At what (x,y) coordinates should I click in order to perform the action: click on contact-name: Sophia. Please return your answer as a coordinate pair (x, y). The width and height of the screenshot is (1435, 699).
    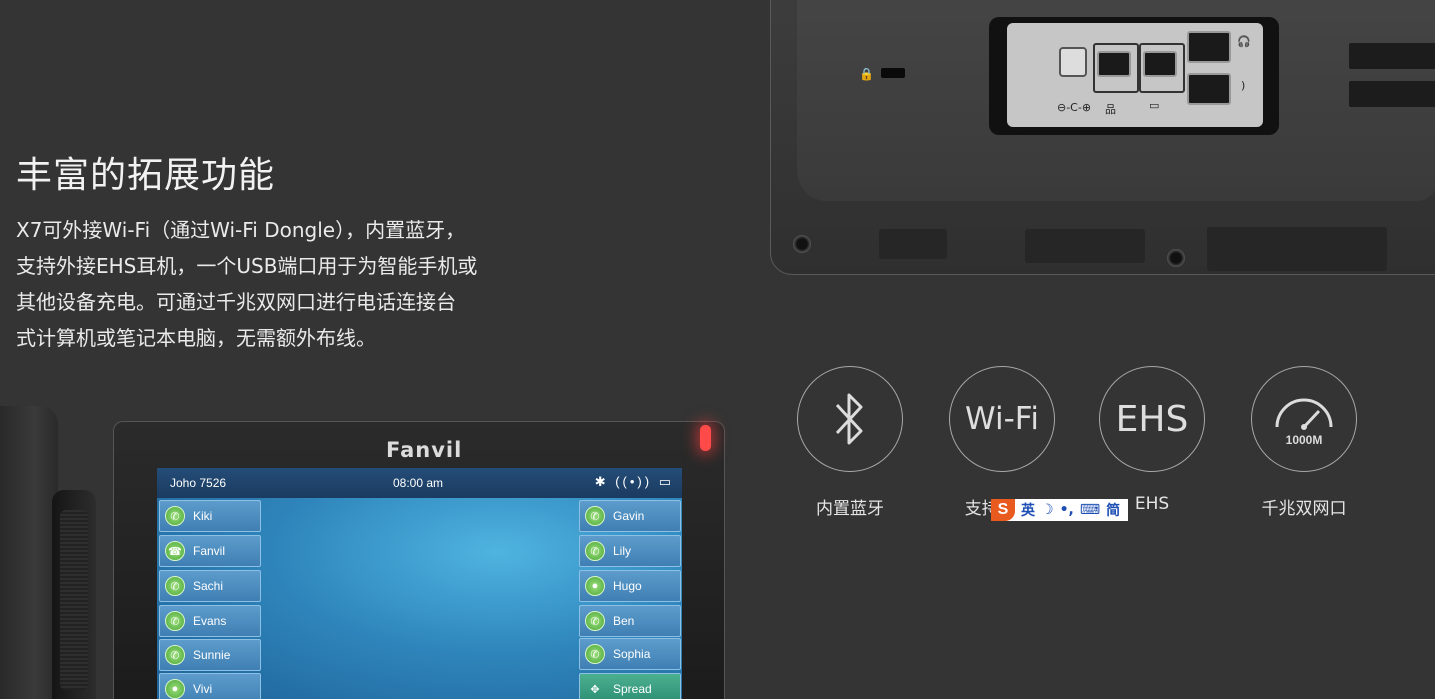
    Looking at the image, I should click on (632, 654).